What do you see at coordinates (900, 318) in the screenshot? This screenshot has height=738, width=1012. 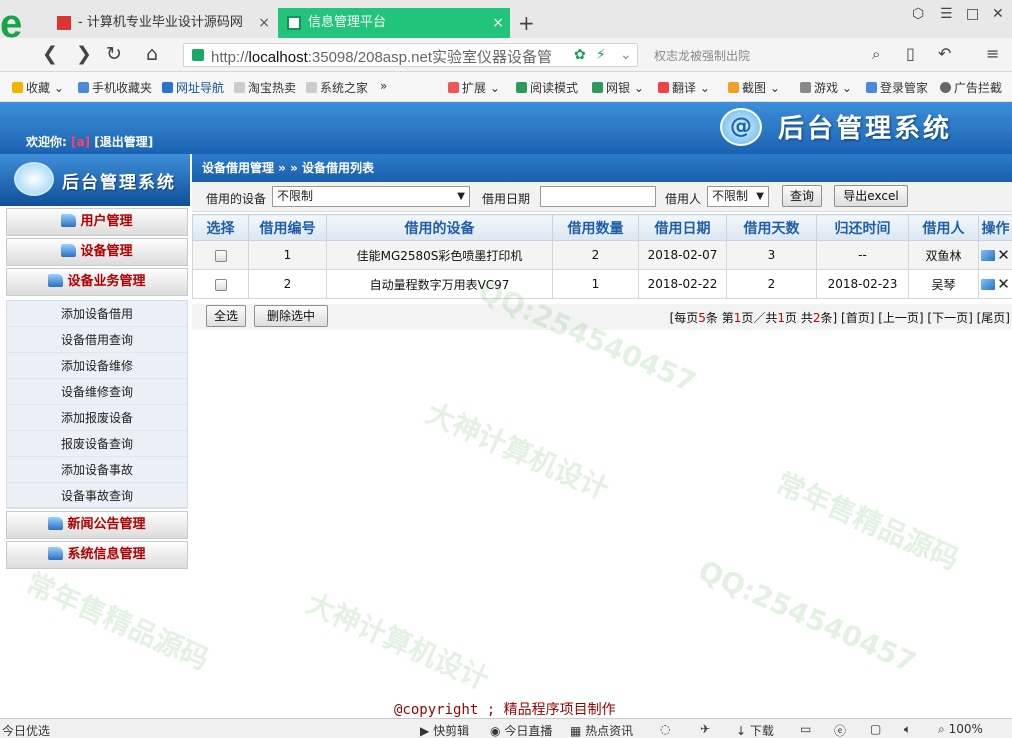 I see `pager-prev-link: [上一页]` at bounding box center [900, 318].